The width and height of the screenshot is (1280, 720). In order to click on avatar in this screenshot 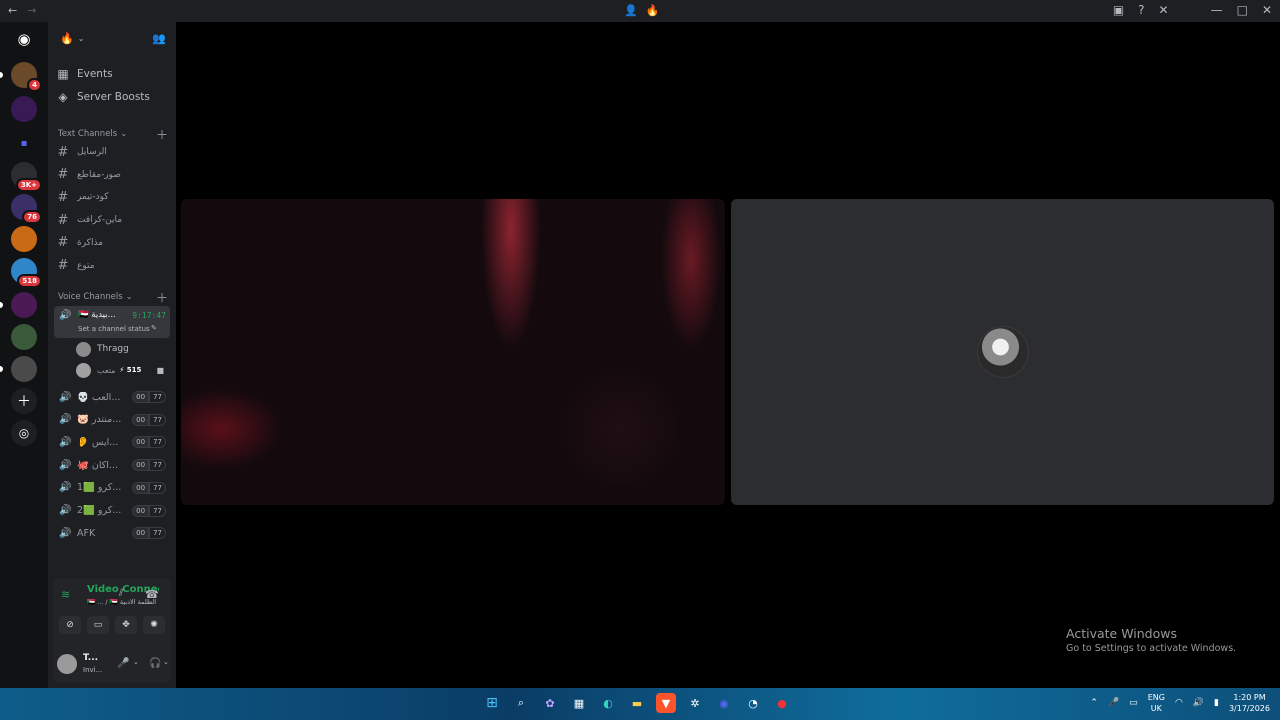, I will do `click(67, 664)`.